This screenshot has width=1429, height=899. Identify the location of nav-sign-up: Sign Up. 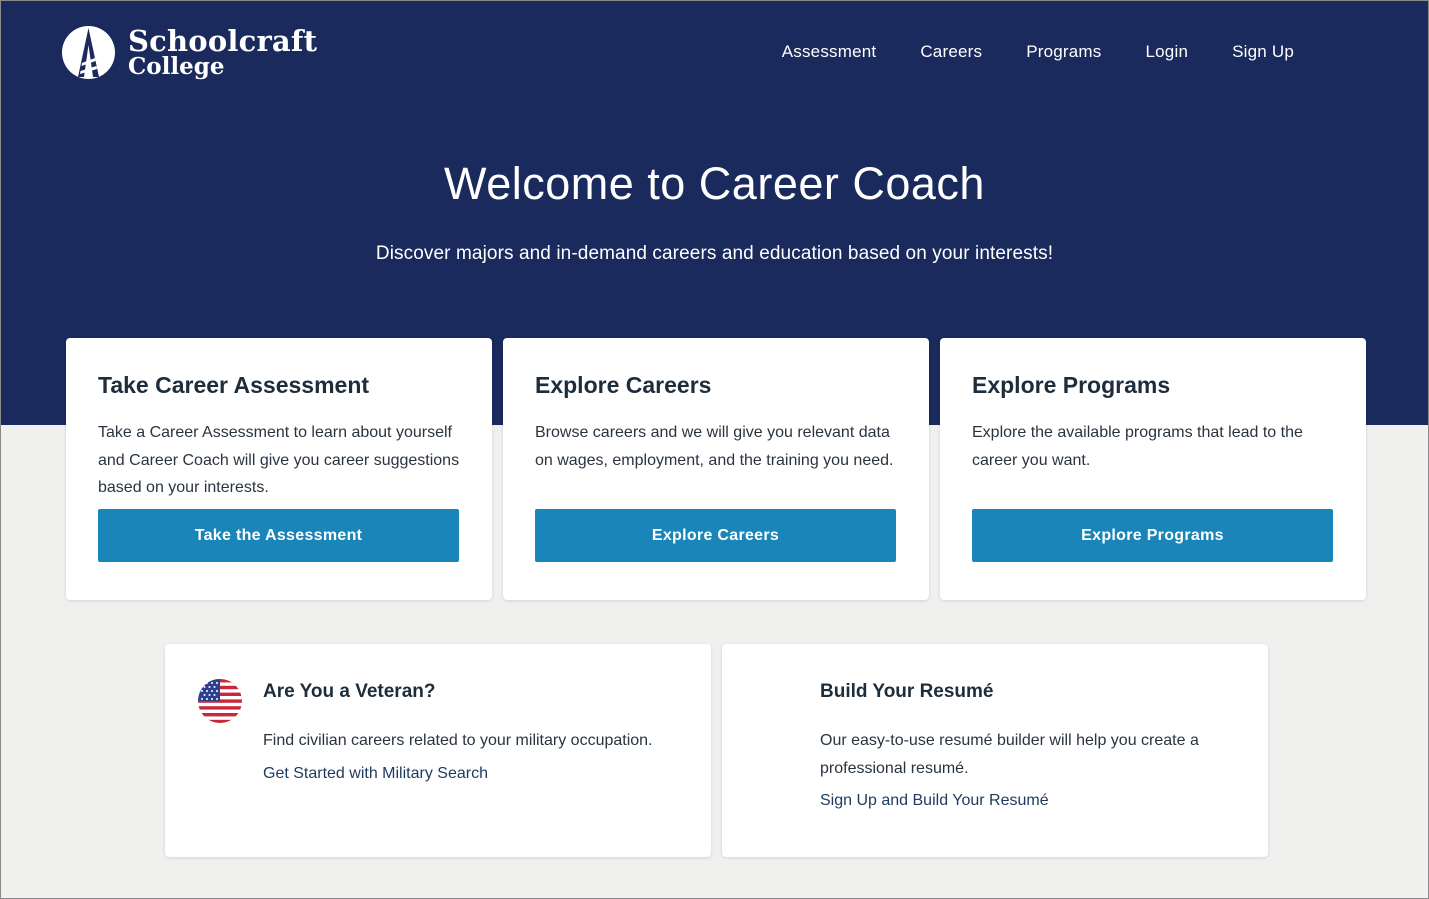
(1263, 52).